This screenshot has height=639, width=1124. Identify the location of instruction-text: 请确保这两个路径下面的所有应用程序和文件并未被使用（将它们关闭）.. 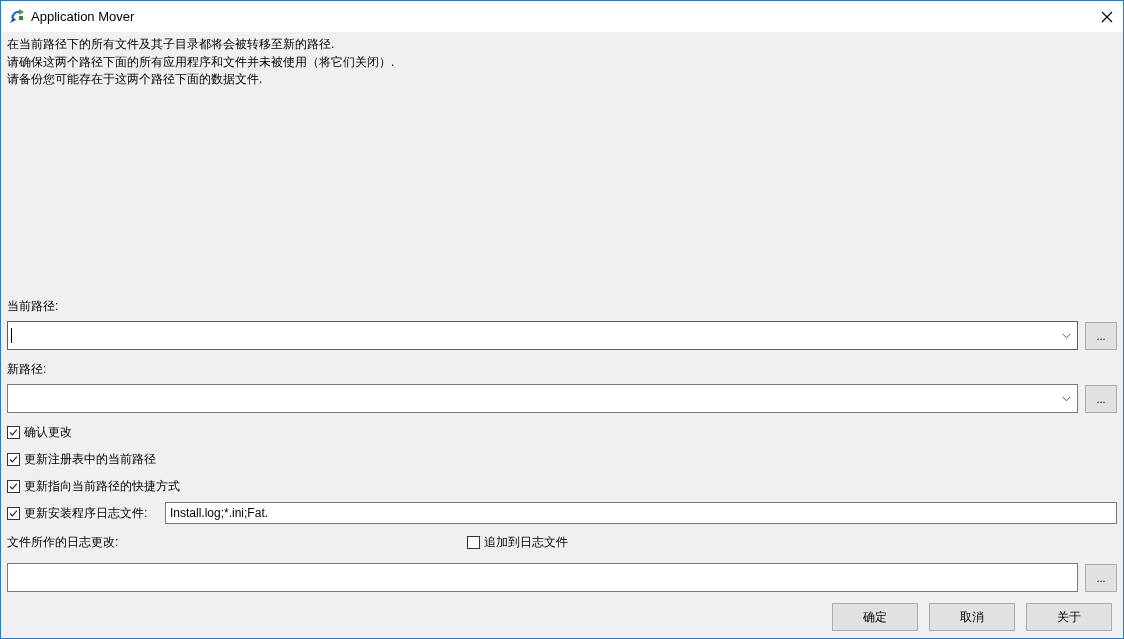
(201, 62).